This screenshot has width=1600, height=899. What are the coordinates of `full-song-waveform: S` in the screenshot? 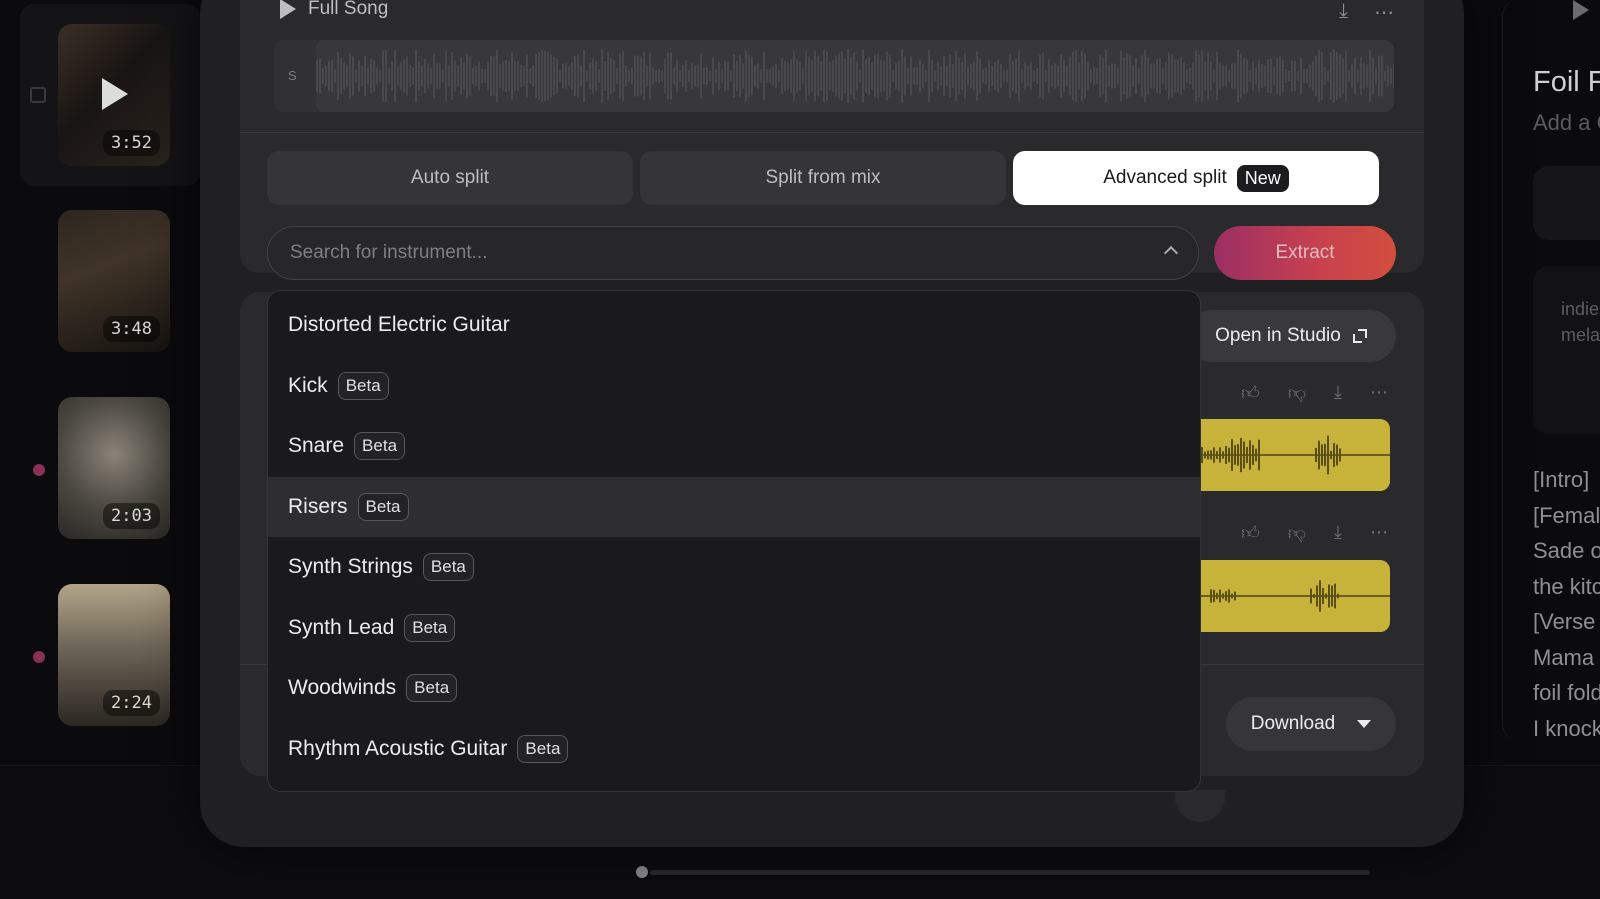 It's located at (834, 76).